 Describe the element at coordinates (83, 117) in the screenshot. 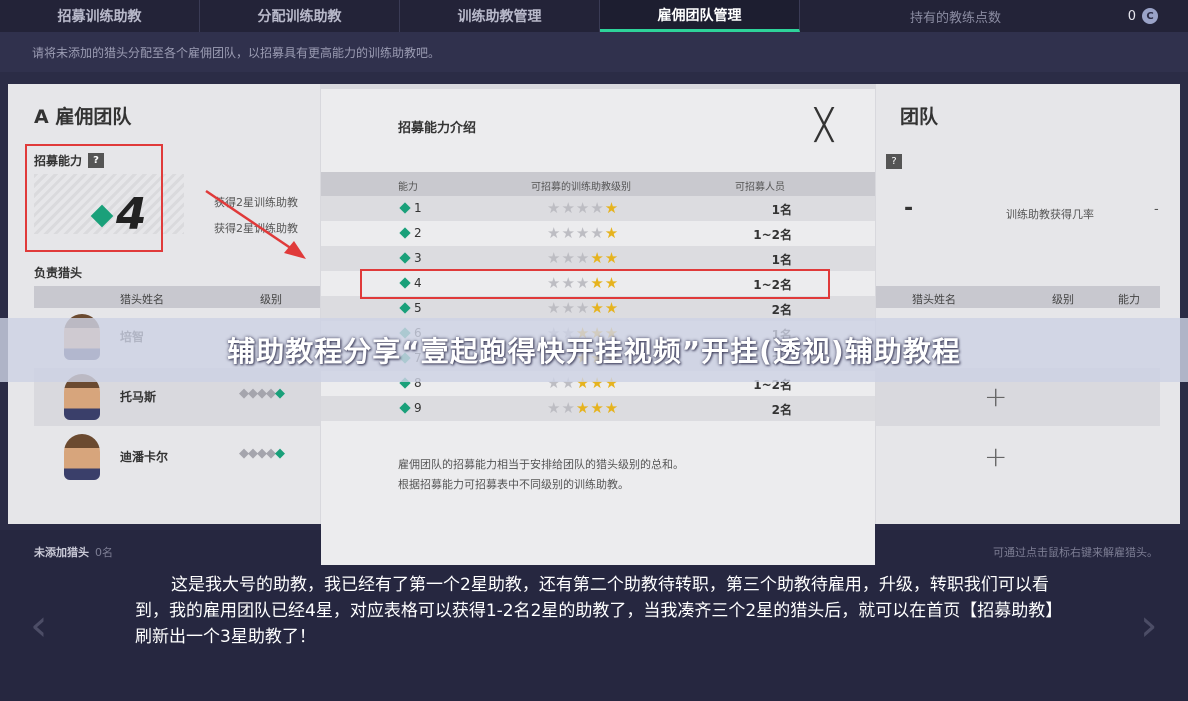

I see `team-a-title: A 雇佣团队` at that location.